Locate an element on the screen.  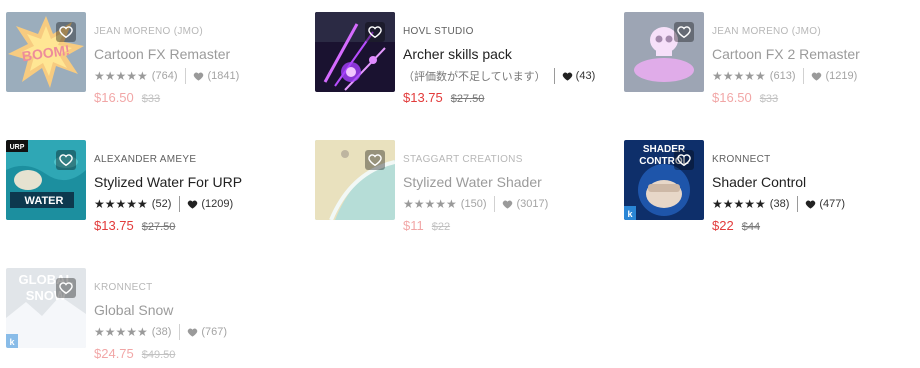
product-title: Shader Control is located at coordinates (759, 182).